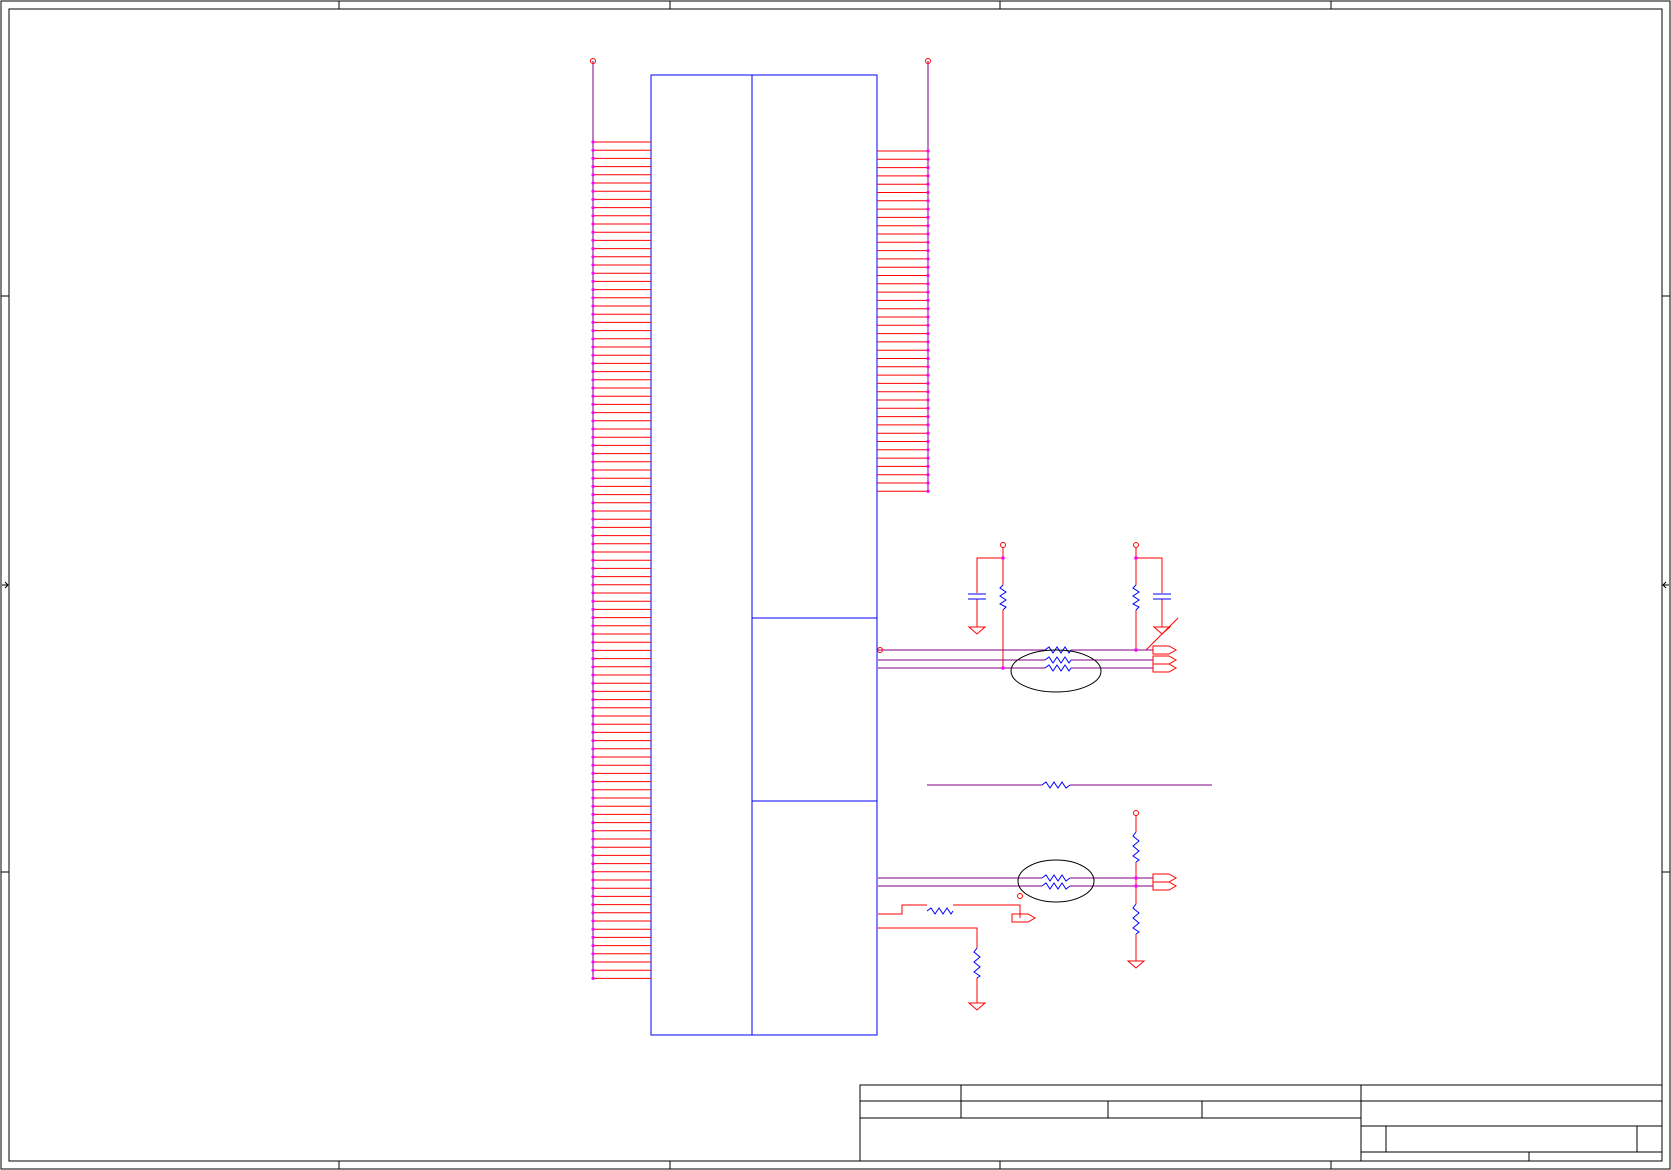  I want to click on title-block, so click(1261, 1123).